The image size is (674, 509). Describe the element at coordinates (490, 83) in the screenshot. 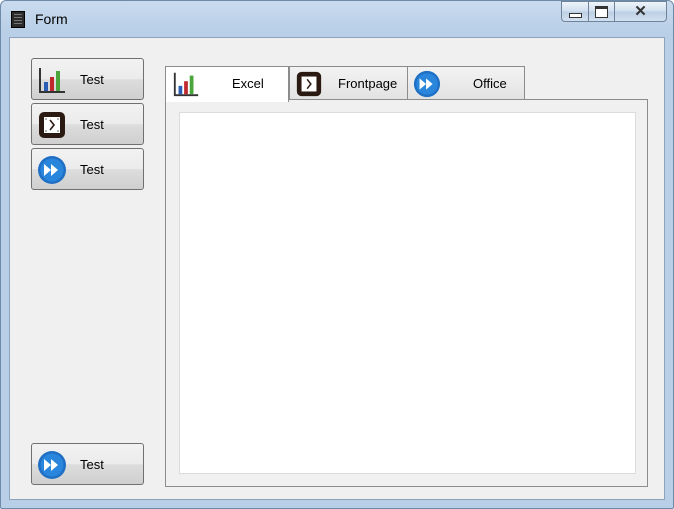

I see `tab-label: Office` at that location.